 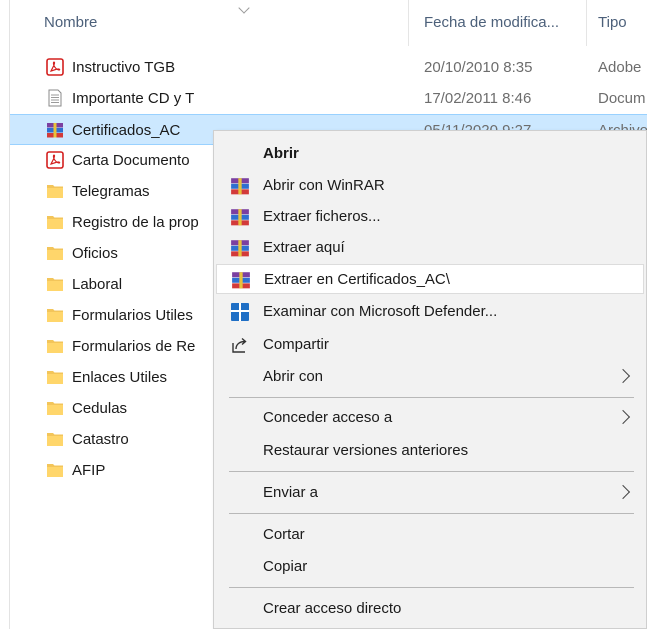 What do you see at coordinates (285, 566) in the screenshot?
I see `menu-item-label: Copiar` at bounding box center [285, 566].